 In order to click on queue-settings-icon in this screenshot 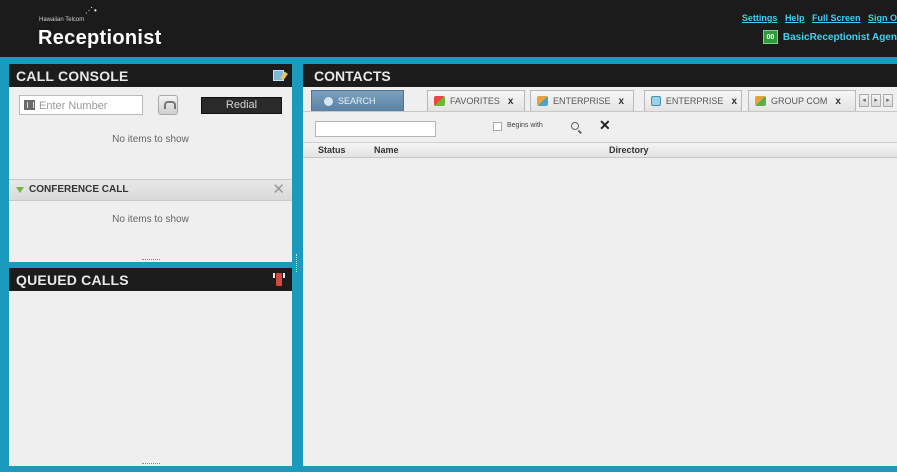, I will do `click(279, 279)`.